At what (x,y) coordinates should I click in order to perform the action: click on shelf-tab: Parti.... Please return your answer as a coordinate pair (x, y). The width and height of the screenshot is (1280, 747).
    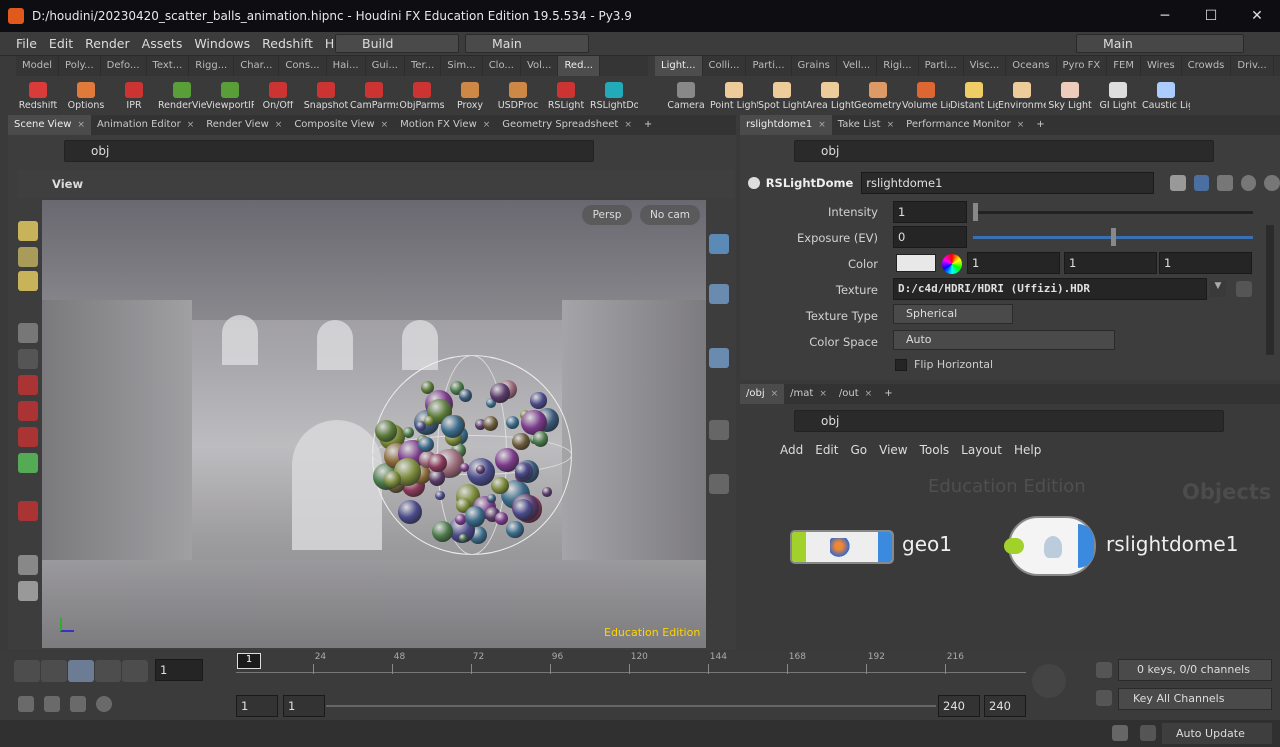
    Looking at the image, I should click on (941, 66).